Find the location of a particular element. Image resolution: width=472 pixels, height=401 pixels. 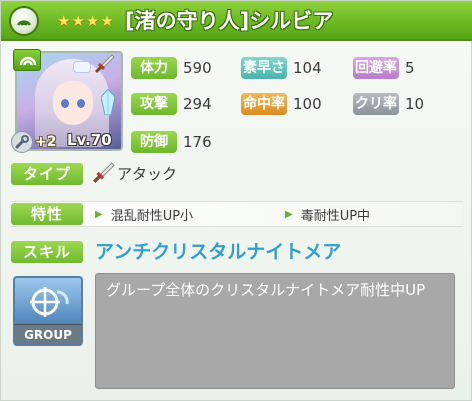

stat-value: 100 is located at coordinates (307, 104).